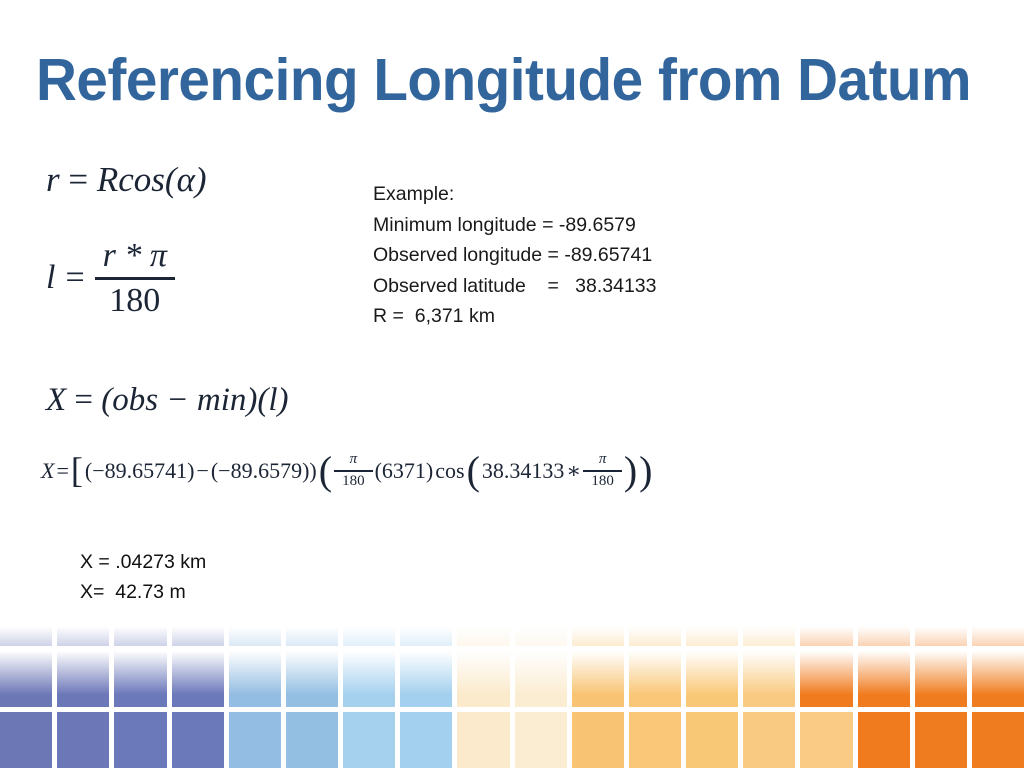 The width and height of the screenshot is (1024, 768). Describe the element at coordinates (404, 470) in the screenshot. I see `equation-x-expanded-radius: (6371)` at that location.